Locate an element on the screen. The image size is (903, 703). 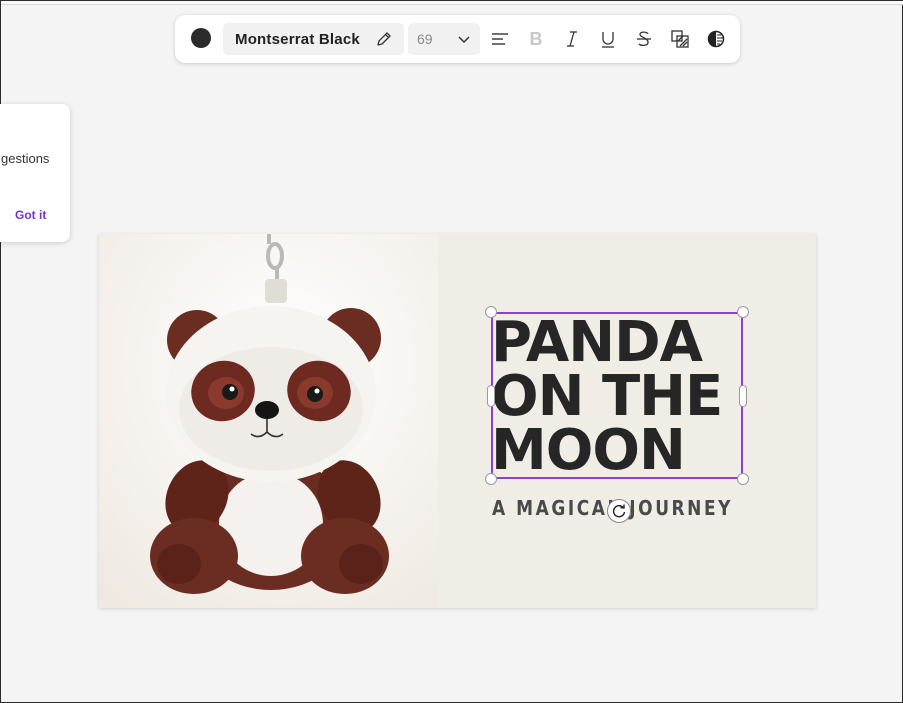
resize-handle-top-left is located at coordinates (491, 312).